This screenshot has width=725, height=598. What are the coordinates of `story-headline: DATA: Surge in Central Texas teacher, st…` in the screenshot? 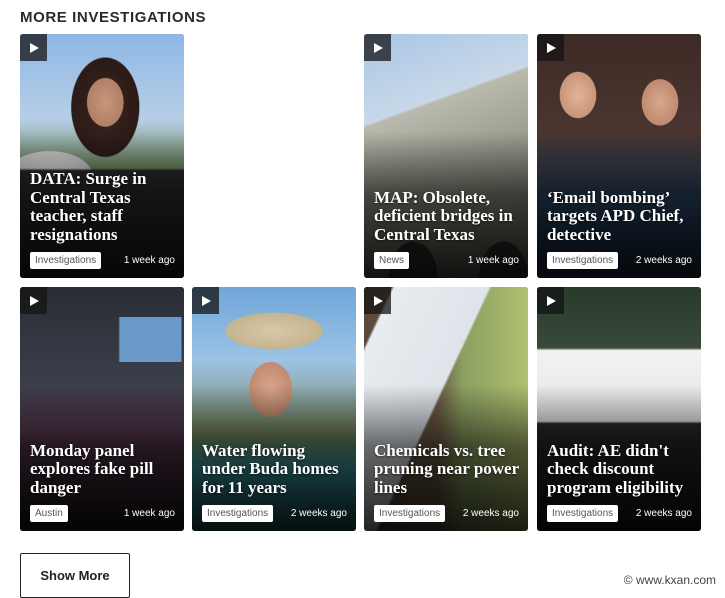 It's located at (103, 206).